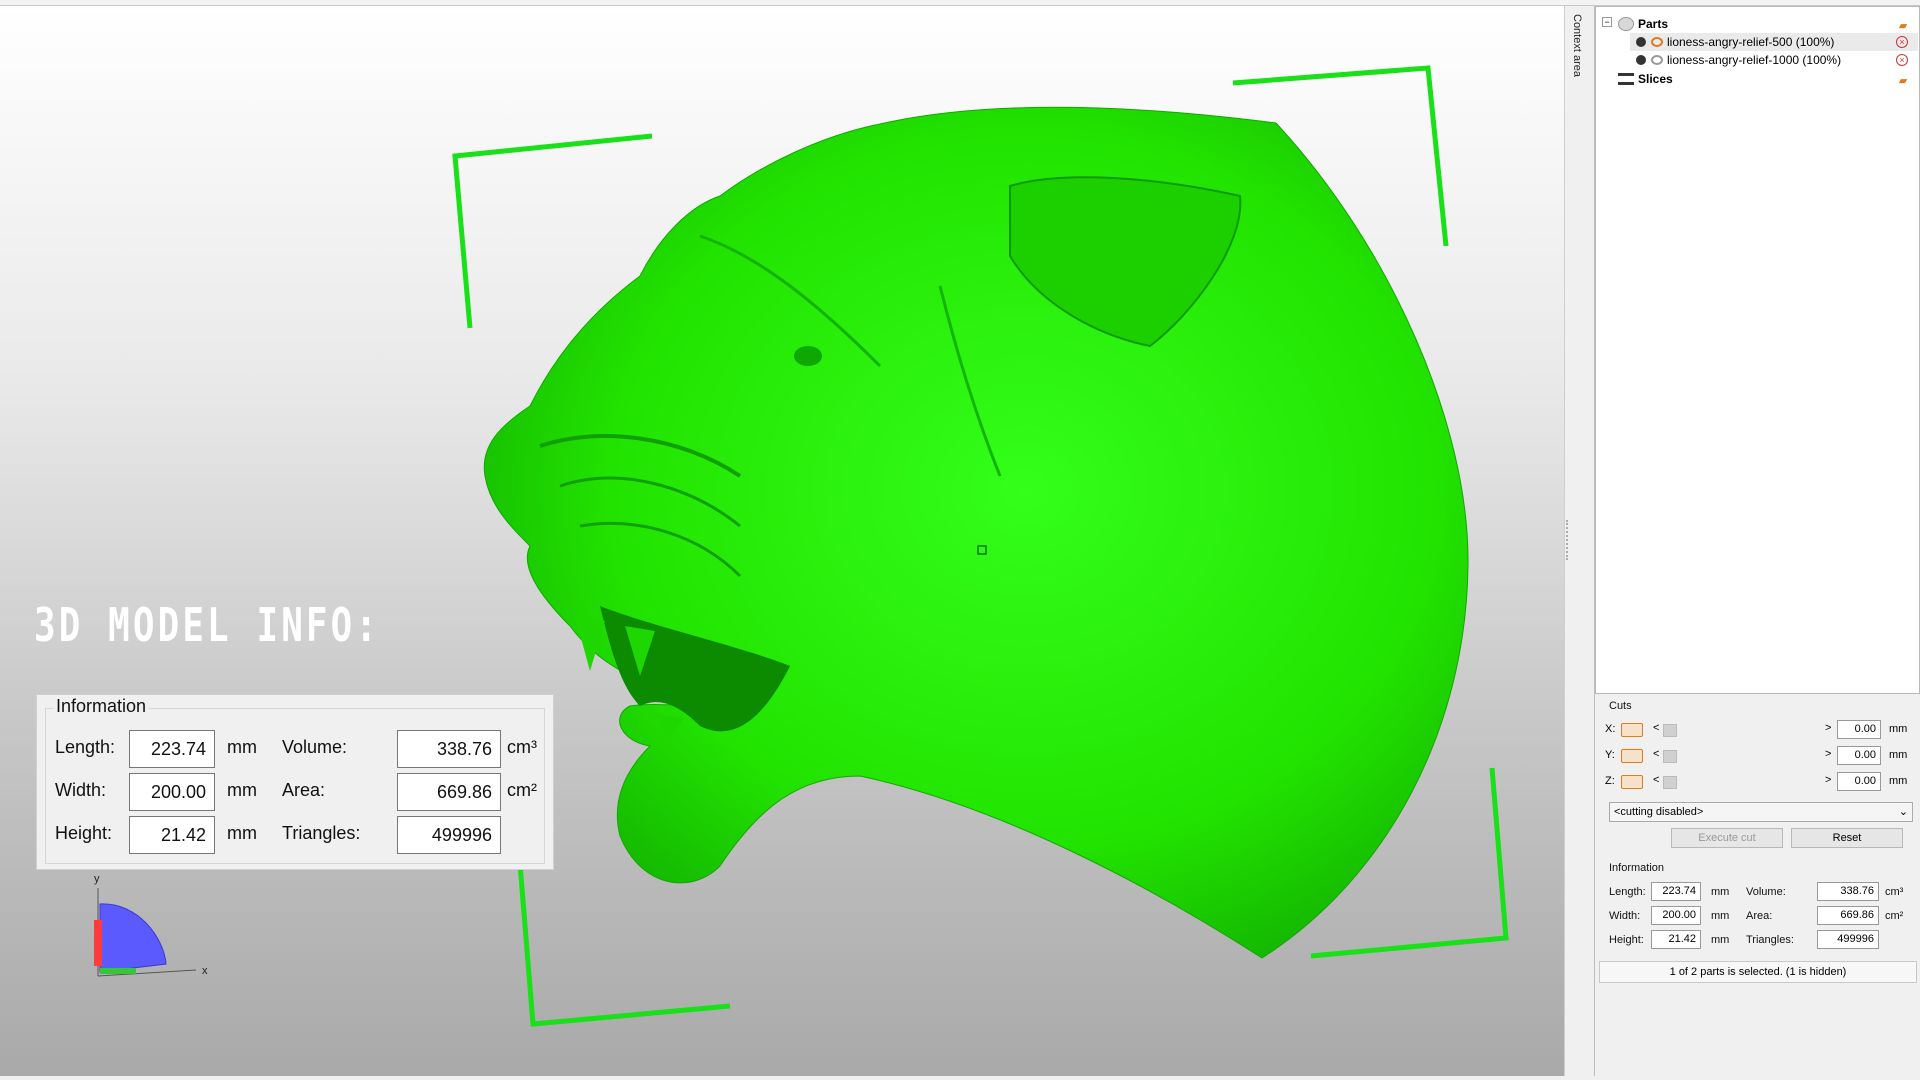  Describe the element at coordinates (1610, 755) in the screenshot. I see `cut-y-label: Y:` at that location.